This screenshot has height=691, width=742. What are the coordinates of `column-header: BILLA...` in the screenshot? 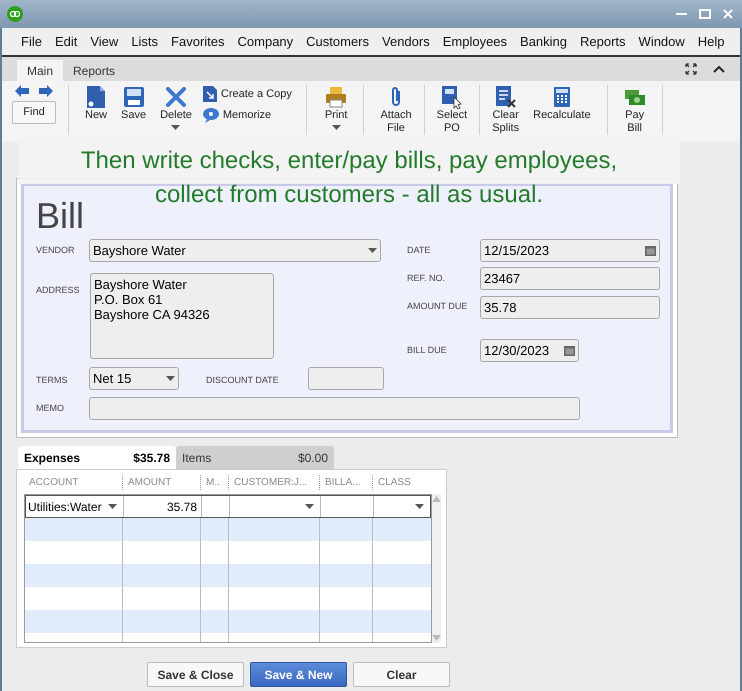 It's located at (345, 482).